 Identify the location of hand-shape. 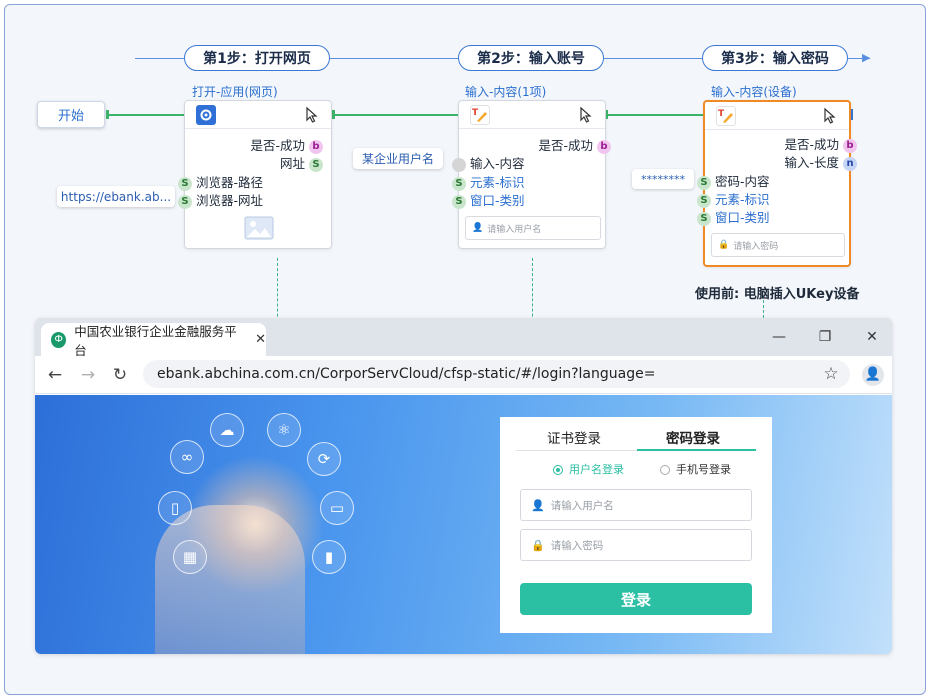
(230, 579).